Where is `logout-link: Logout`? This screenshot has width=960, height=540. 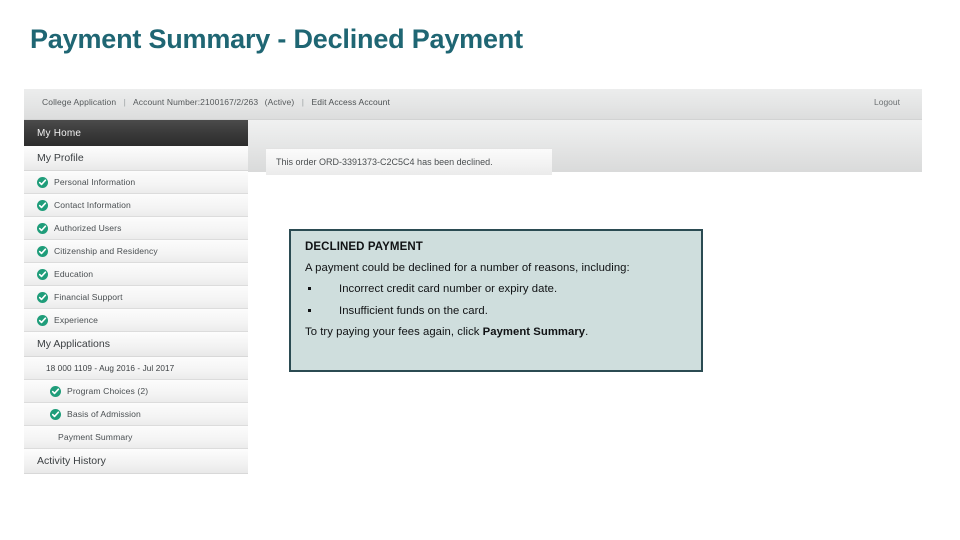 logout-link: Logout is located at coordinates (887, 102).